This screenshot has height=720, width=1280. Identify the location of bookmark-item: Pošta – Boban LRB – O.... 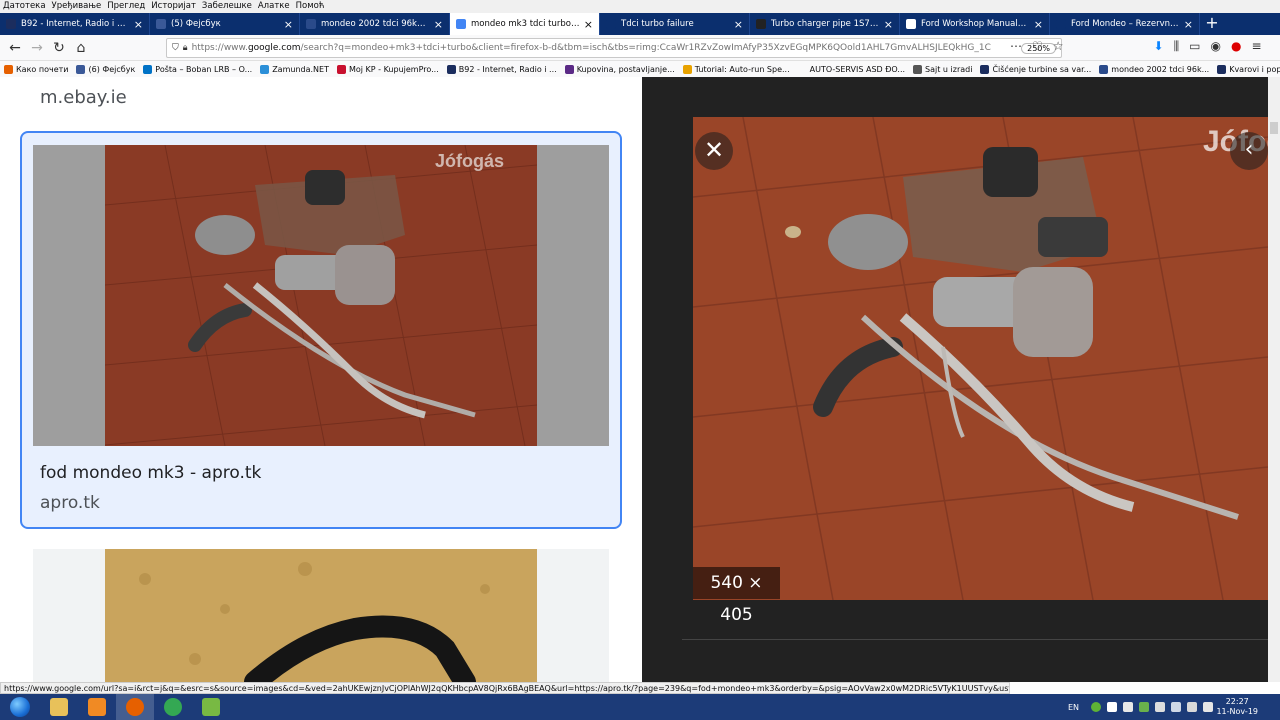
(197, 69).